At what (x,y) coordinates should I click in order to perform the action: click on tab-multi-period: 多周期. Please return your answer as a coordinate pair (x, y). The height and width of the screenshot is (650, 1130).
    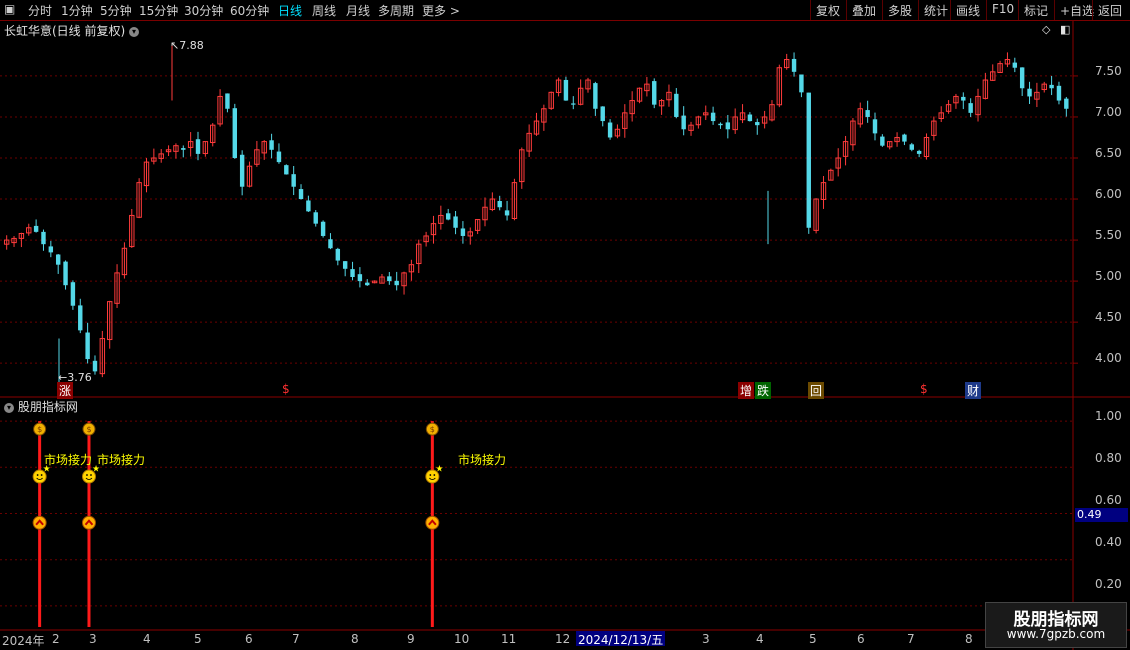
    Looking at the image, I should click on (396, 10).